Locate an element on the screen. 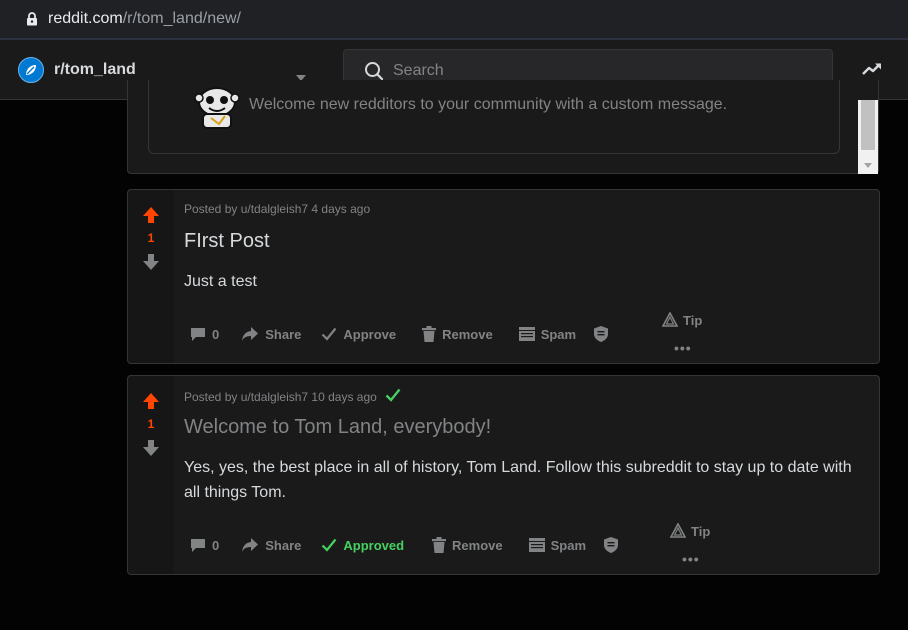  post-meta-text: Posted by u/tdalgleish7 4 days ago is located at coordinates (277, 209).